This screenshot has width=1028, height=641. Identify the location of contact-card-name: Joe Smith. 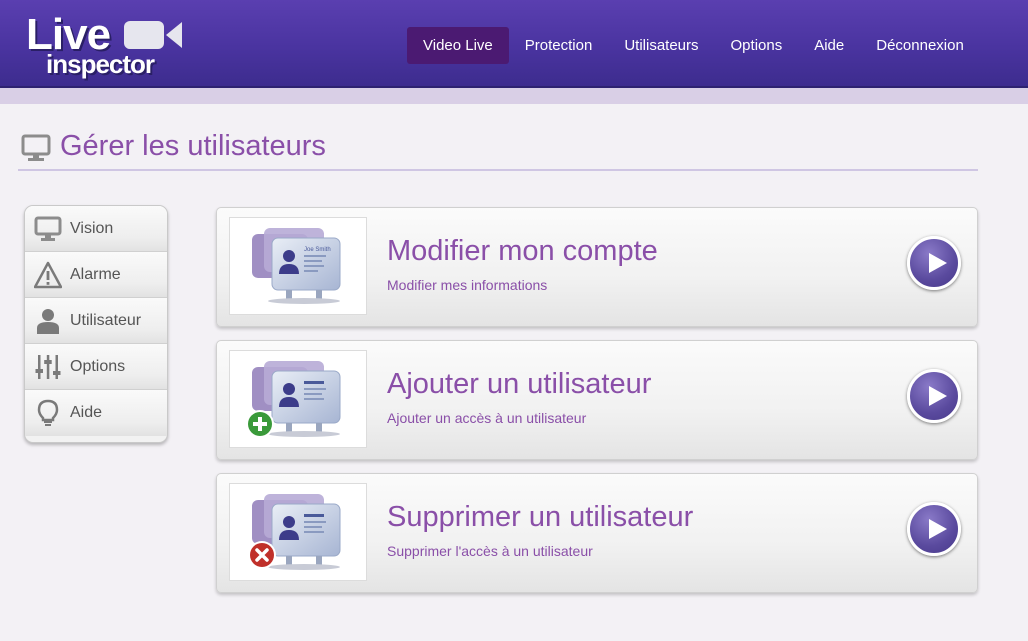
(317, 250).